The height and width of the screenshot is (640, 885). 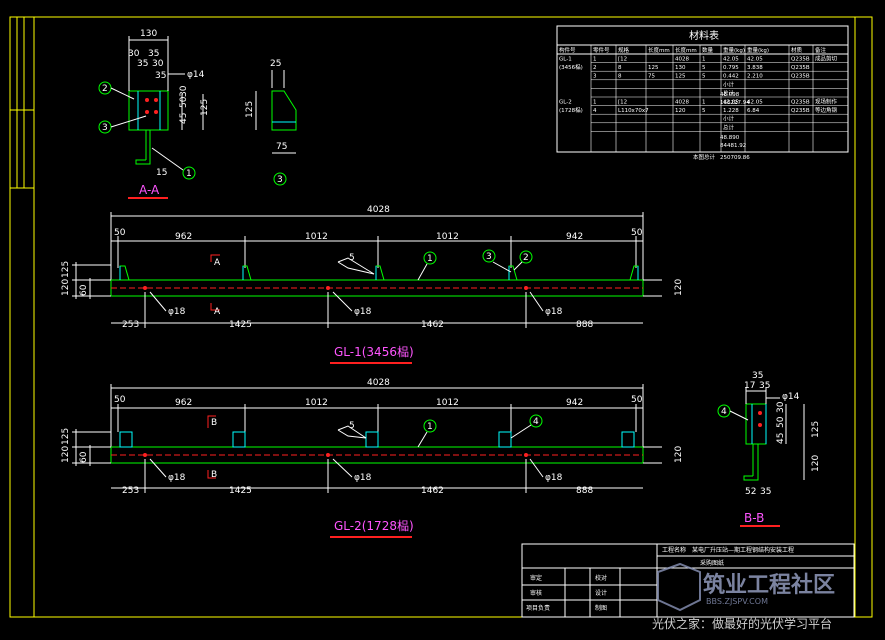 What do you see at coordinates (565, 103) in the screenshot?
I see `material-cell: GL-2` at bounding box center [565, 103].